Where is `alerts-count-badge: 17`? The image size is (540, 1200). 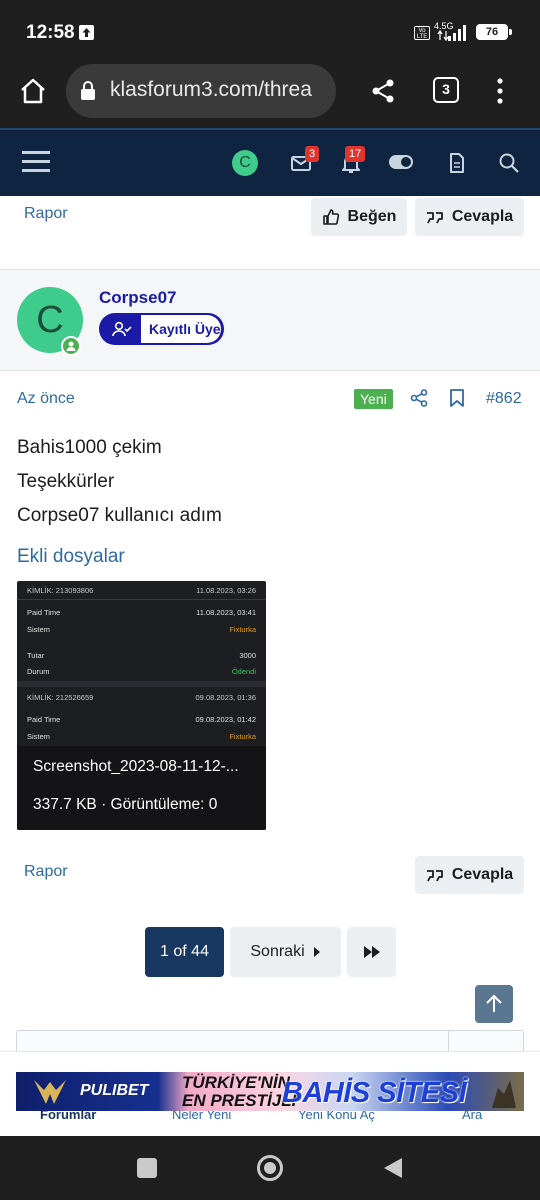 alerts-count-badge: 17 is located at coordinates (355, 154).